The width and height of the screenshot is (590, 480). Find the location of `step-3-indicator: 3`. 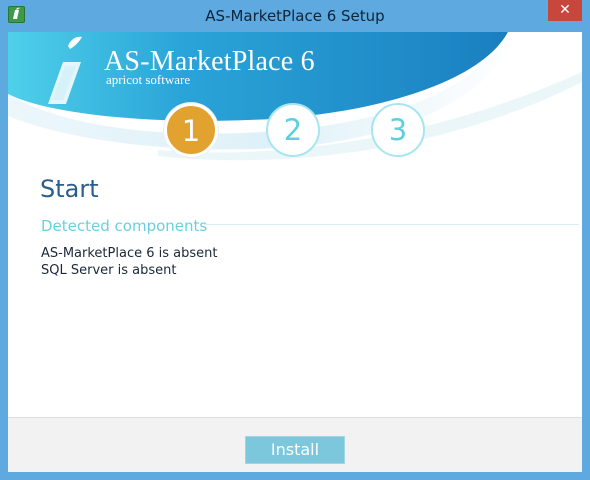

step-3-indicator: 3 is located at coordinates (398, 130).